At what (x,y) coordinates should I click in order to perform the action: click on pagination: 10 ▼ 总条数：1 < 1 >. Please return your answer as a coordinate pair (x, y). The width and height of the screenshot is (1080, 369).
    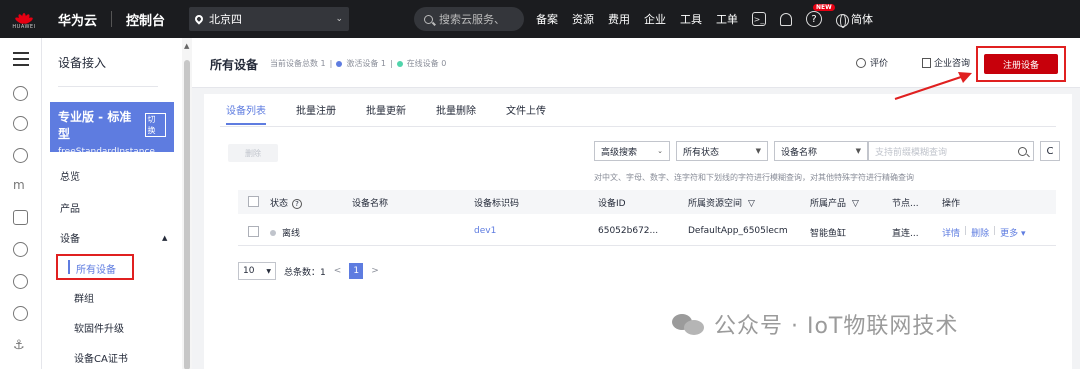
    Looking at the image, I should click on (308, 271).